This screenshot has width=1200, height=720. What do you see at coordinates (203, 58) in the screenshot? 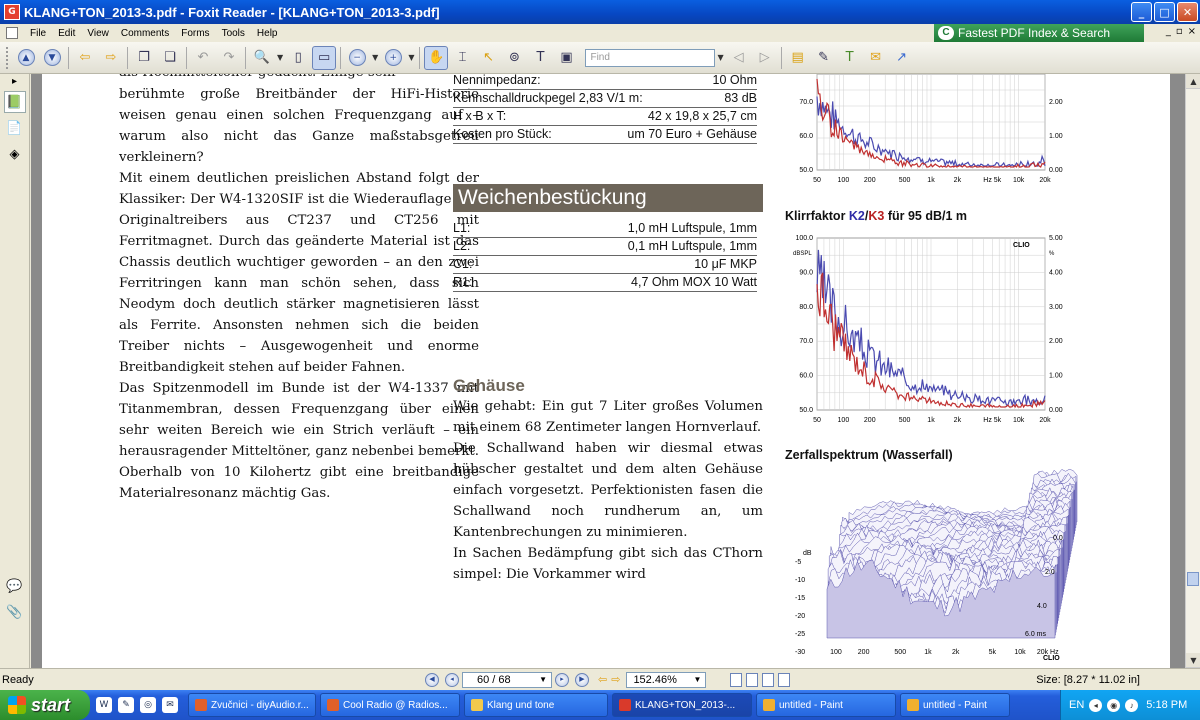
I see `undo-icon: ↶` at bounding box center [203, 58].